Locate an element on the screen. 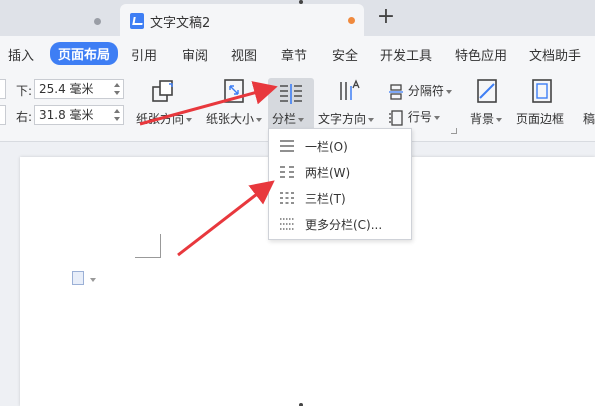 Image resolution: width=595 pixels, height=406 pixels. line-number-button: 行号 is located at coordinates (414, 117).